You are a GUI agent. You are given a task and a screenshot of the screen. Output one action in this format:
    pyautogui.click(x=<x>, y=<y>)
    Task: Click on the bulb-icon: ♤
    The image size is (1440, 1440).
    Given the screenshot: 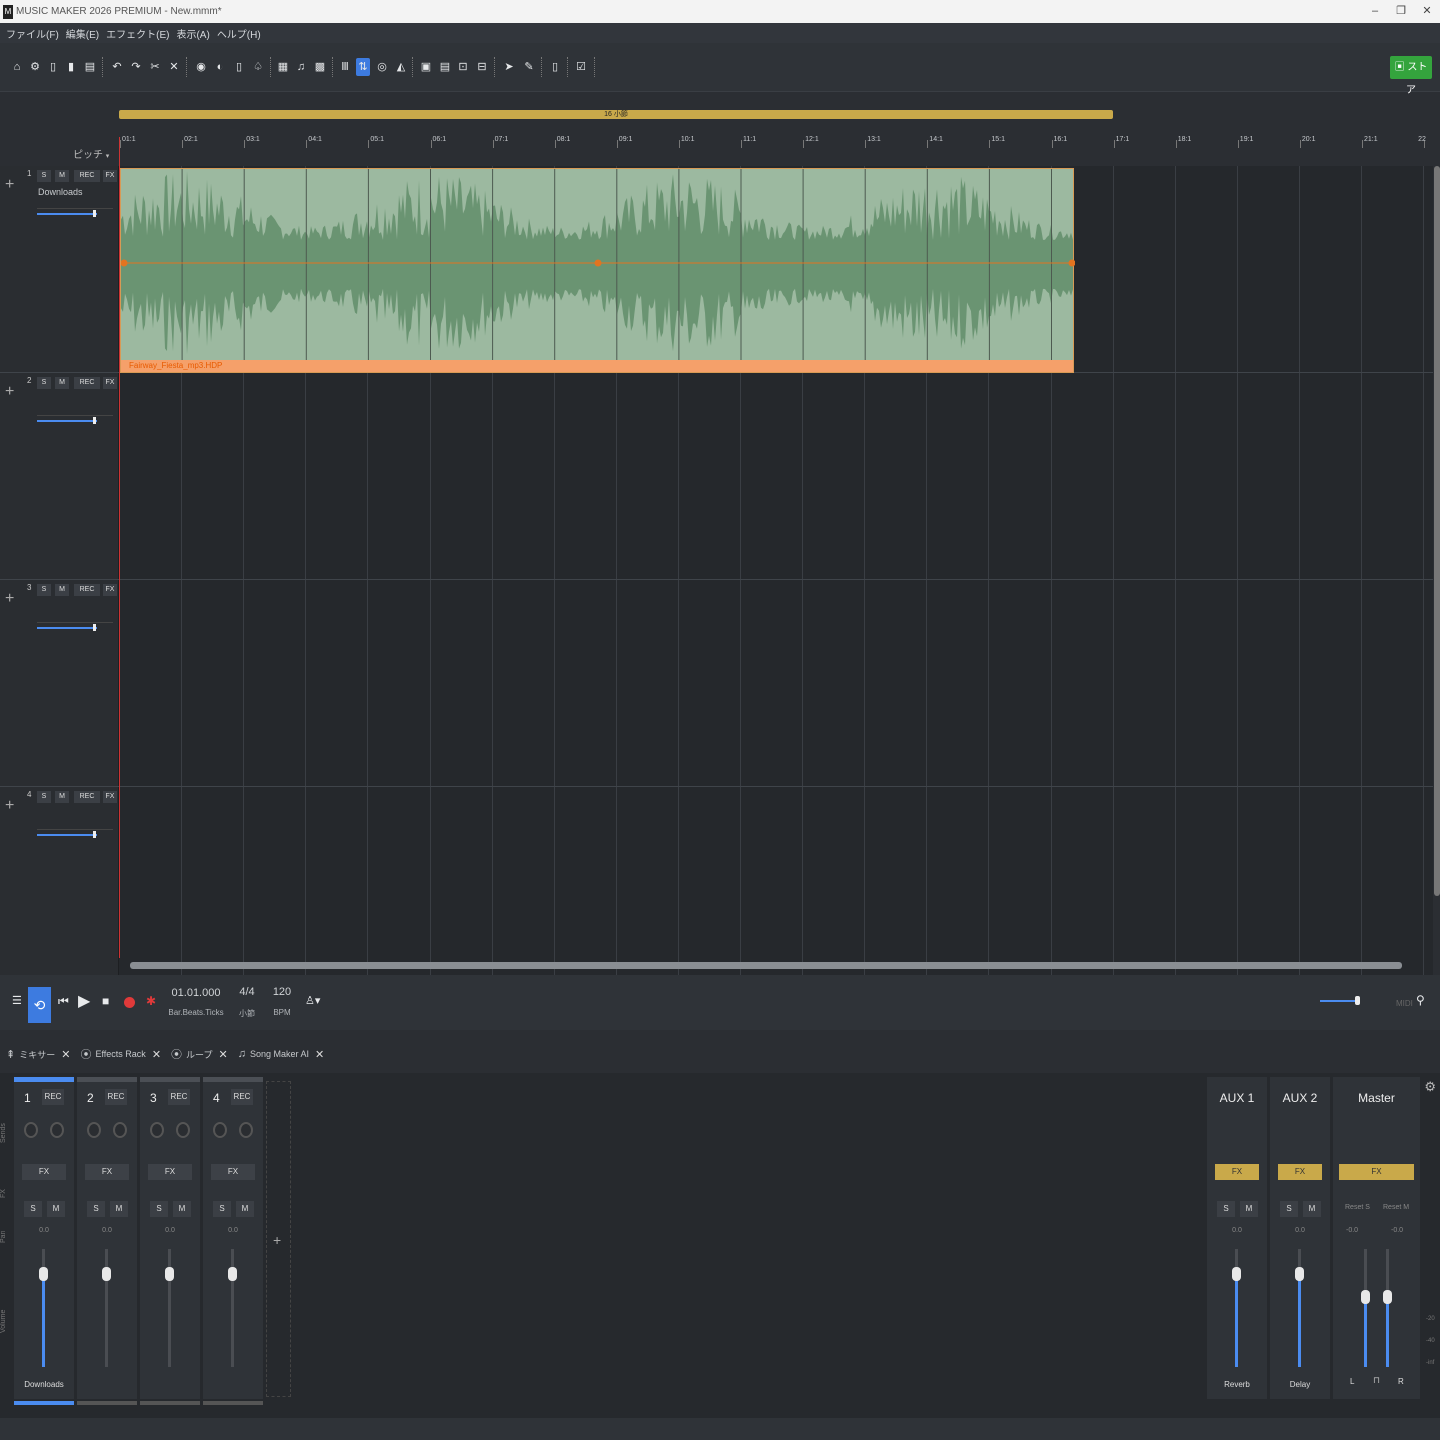 What is the action you would take?
    pyautogui.click(x=258, y=67)
    